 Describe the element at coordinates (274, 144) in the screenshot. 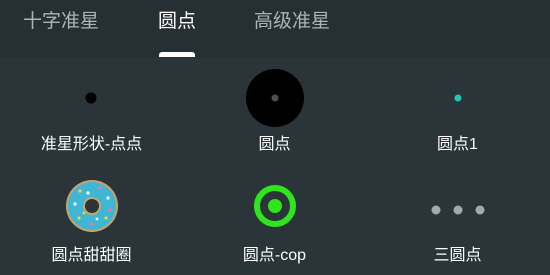

I see `crosshair-item-label: 圆点` at that location.